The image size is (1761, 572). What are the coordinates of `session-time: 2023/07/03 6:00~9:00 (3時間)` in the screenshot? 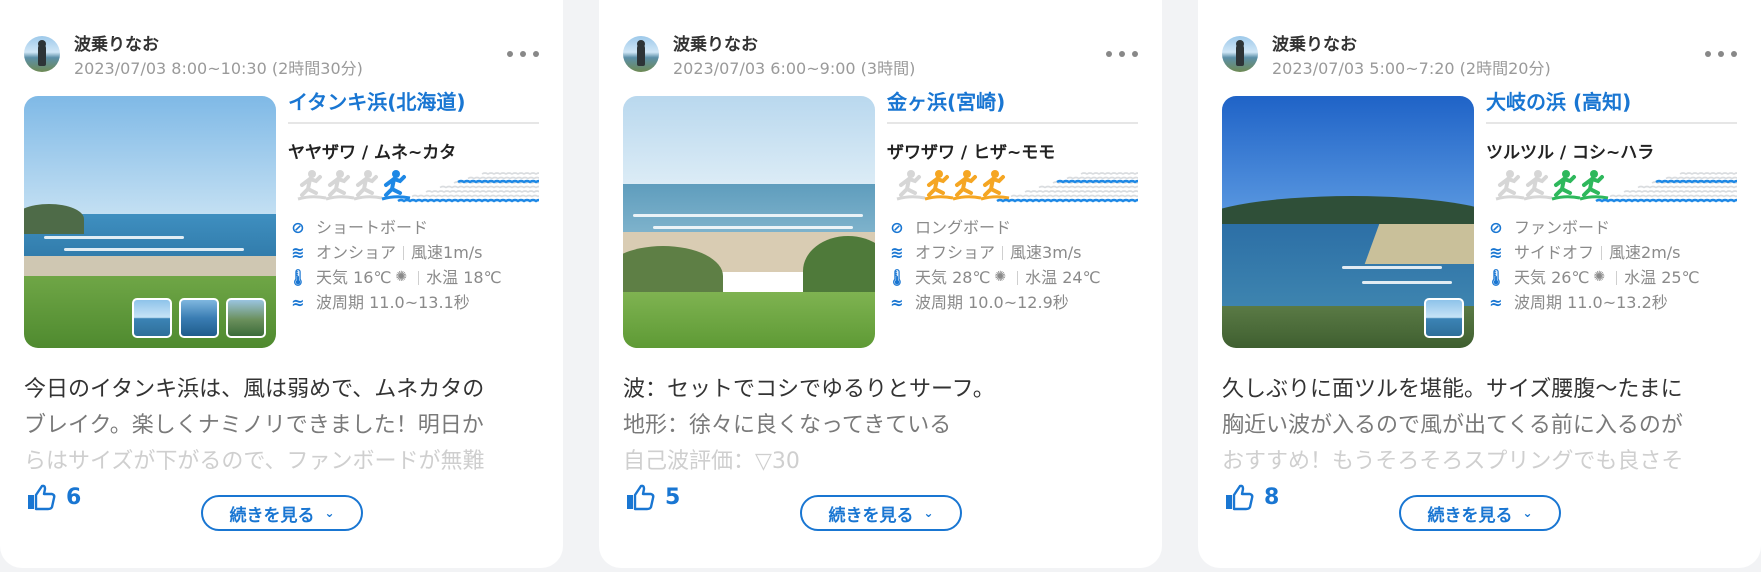 It's located at (794, 68).